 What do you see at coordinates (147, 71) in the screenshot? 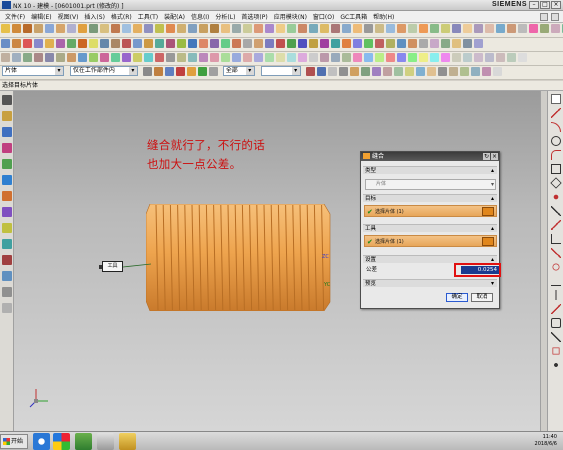
I see `filter-settings-icon` at bounding box center [147, 71].